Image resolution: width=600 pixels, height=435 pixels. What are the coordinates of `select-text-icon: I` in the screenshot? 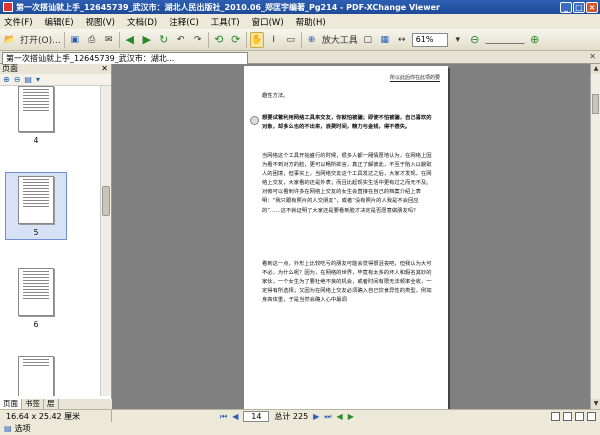 It's located at (274, 40).